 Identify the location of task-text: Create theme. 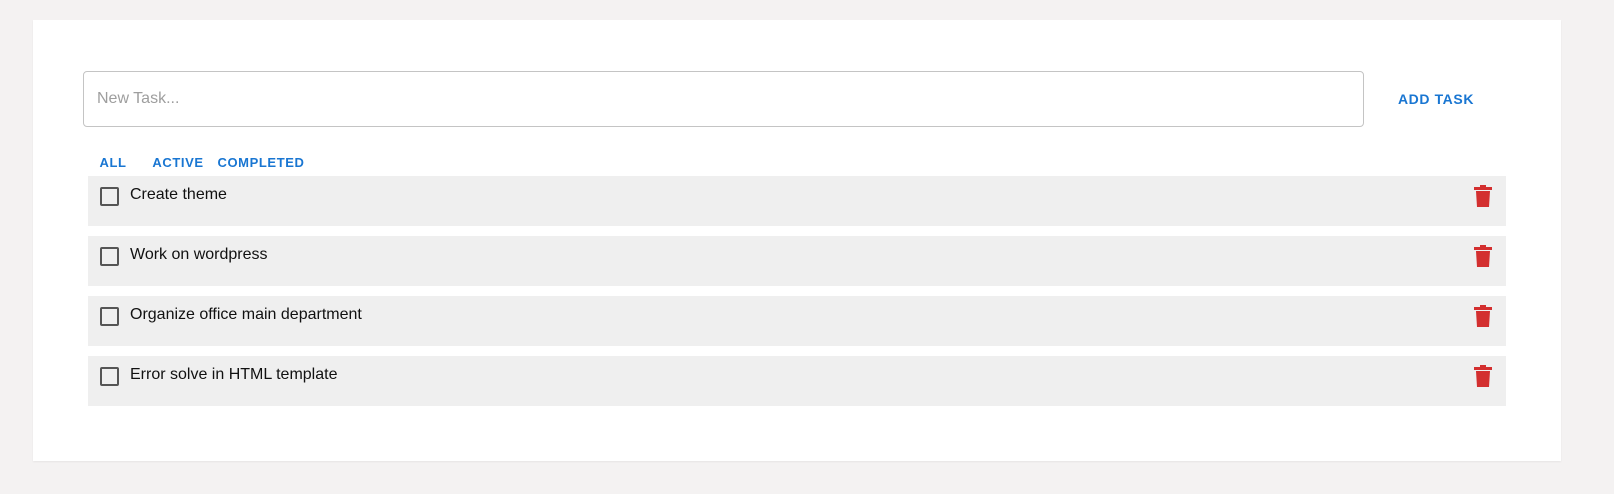
(178, 194).